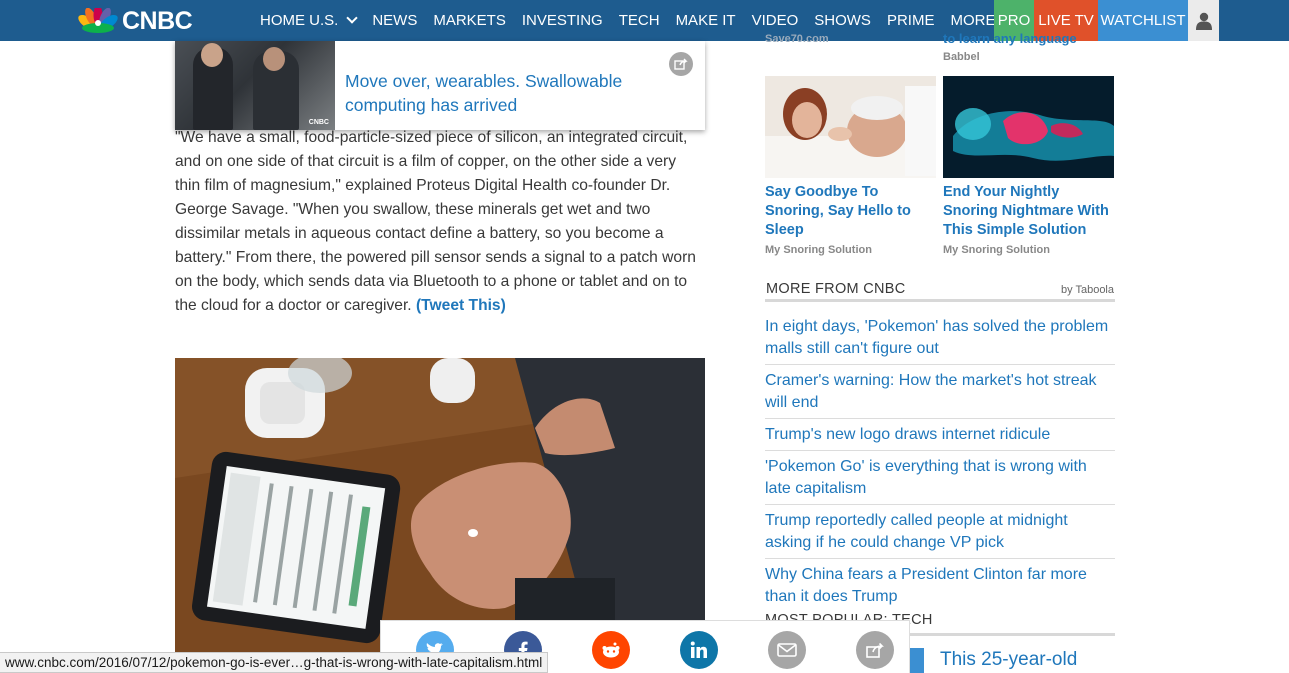 Image resolution: width=1289 pixels, height=673 pixels. Describe the element at coordinates (917, 660) in the screenshot. I see `most-popular-accent` at that location.